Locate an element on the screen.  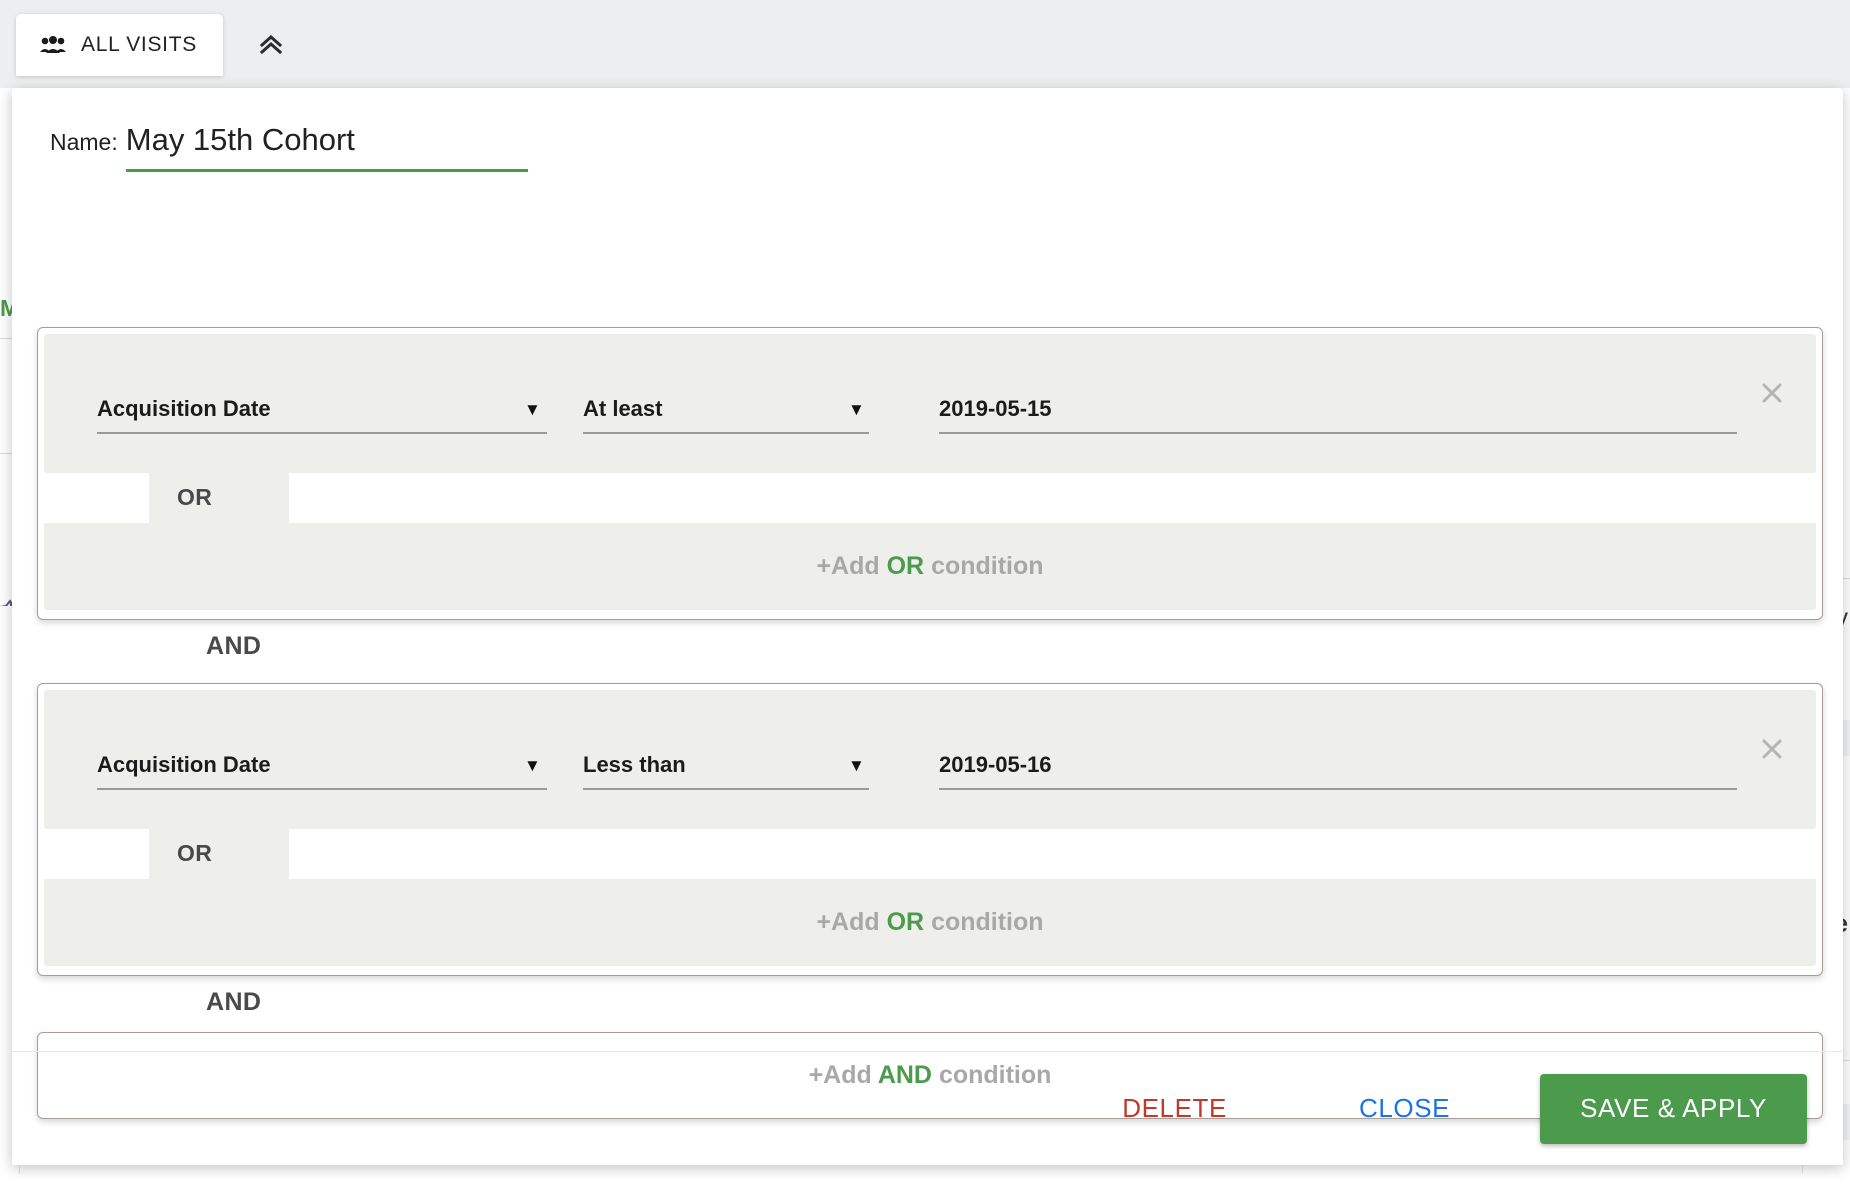
condition-value-text: 2019-05-15 is located at coordinates (995, 408).